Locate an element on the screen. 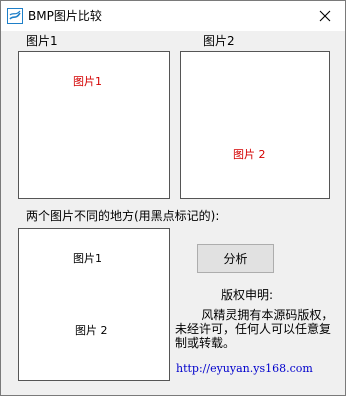  diff-text-2: 图片 2 is located at coordinates (91, 330).